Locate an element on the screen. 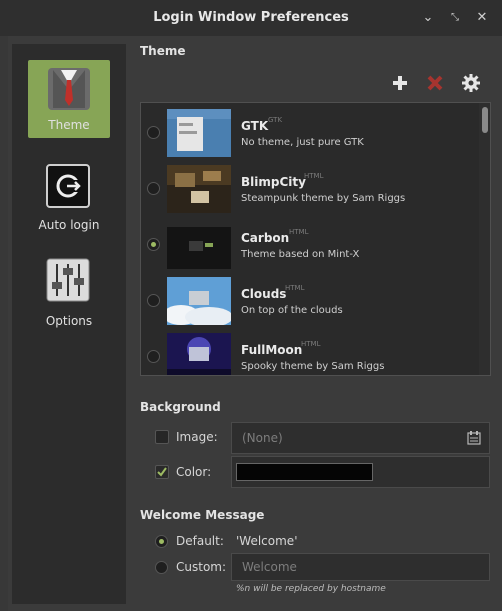 This screenshot has height=611, width=502. default-value: 'Welcome' is located at coordinates (267, 541).